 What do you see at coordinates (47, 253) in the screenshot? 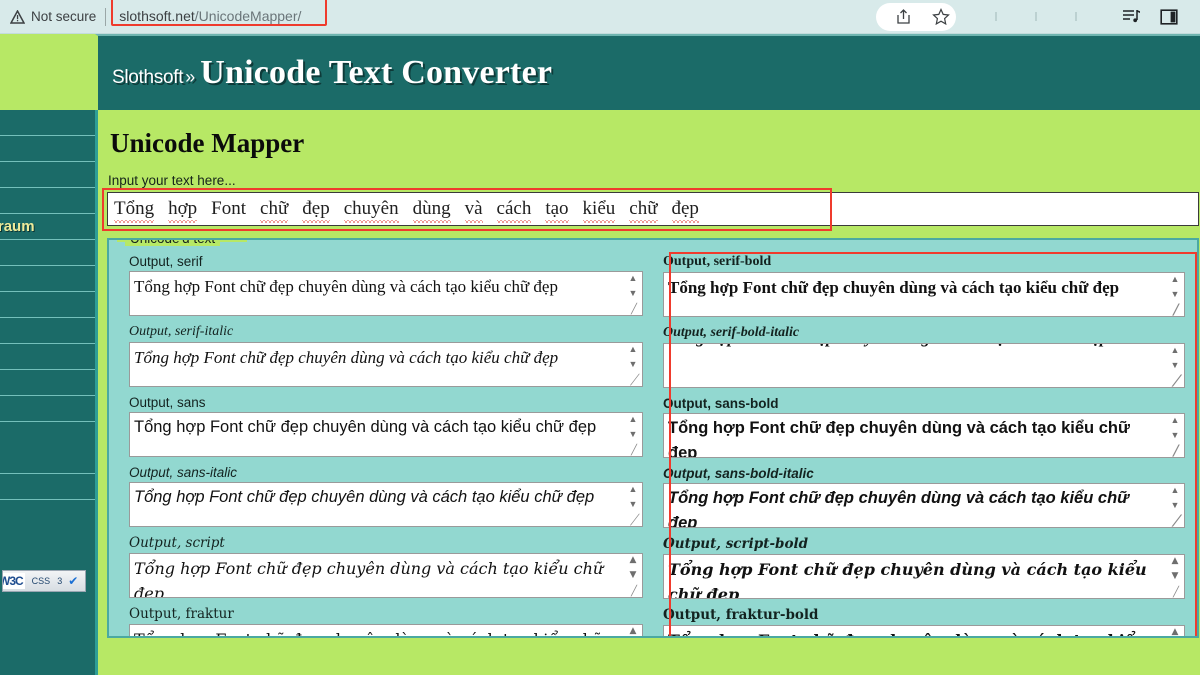
I see `sidebar-item-dice-game: Dice Game` at bounding box center [47, 253].